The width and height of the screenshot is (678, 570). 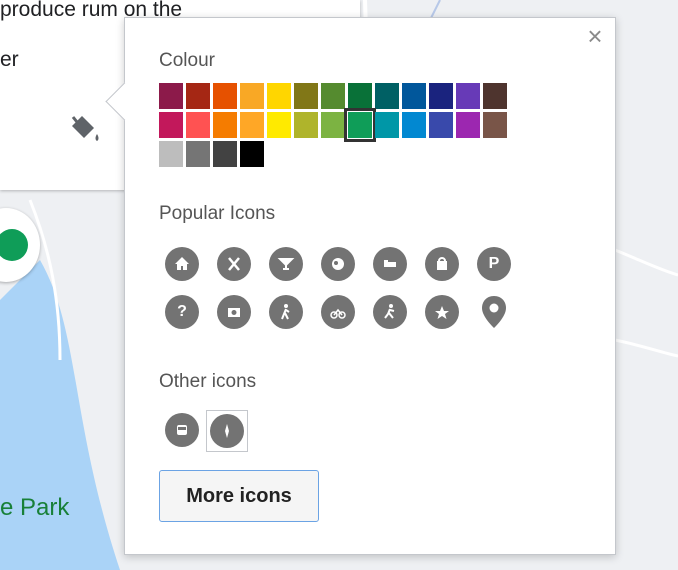 I want to click on camera-icon, so click(x=234, y=312).